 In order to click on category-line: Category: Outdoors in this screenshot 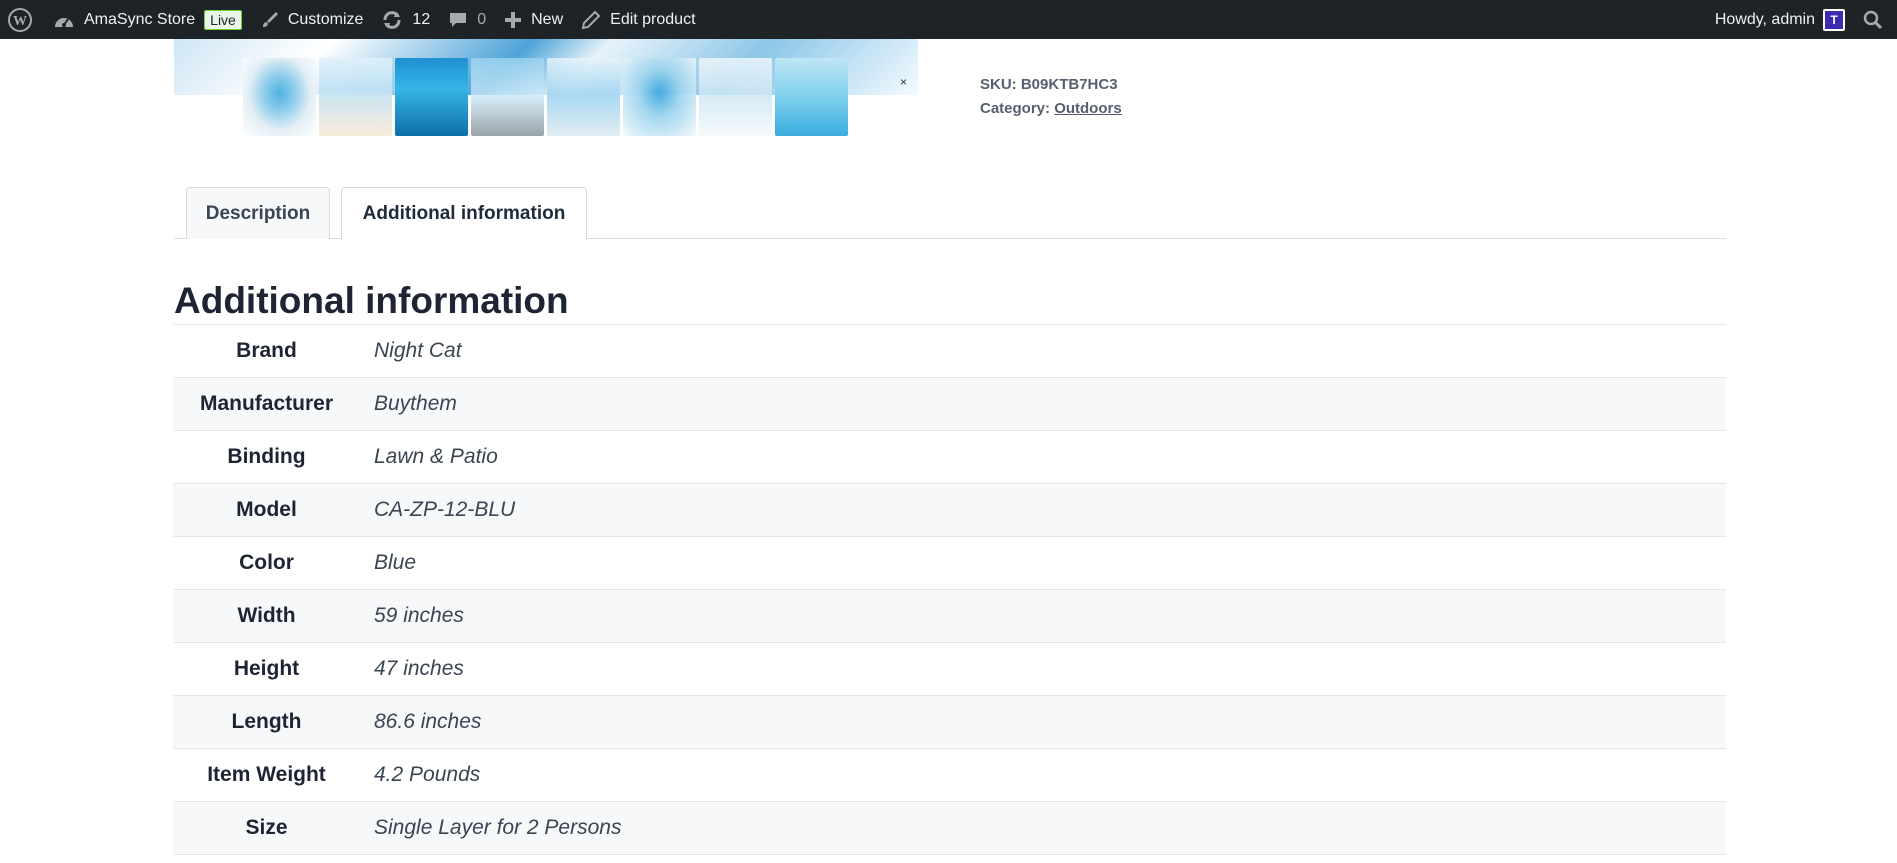, I will do `click(1051, 109)`.